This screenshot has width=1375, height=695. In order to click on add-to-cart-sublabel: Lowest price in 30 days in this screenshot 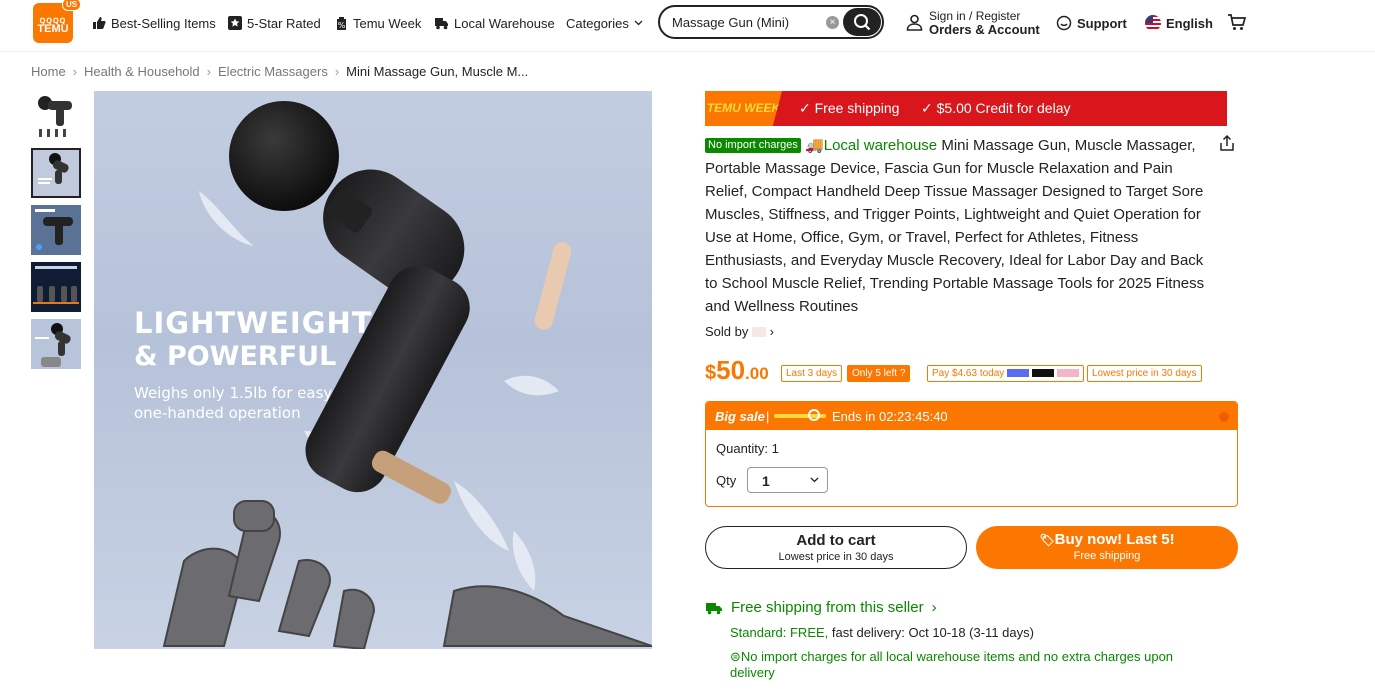, I will do `click(836, 557)`.